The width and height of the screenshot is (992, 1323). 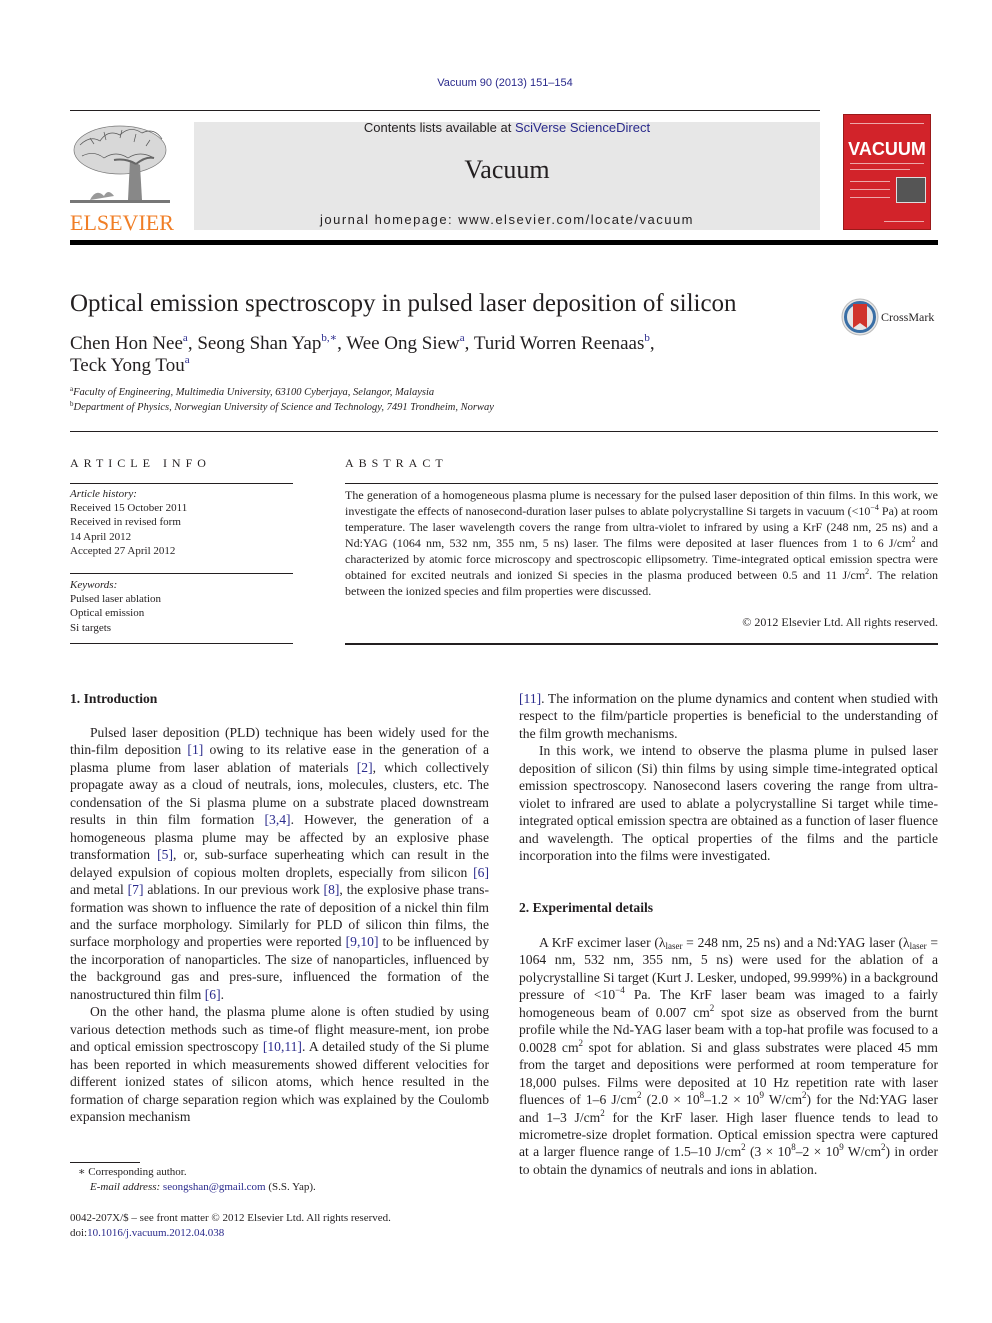 What do you see at coordinates (329, 338) in the screenshot?
I see `author-affiliation-mark: b,∗` at bounding box center [329, 338].